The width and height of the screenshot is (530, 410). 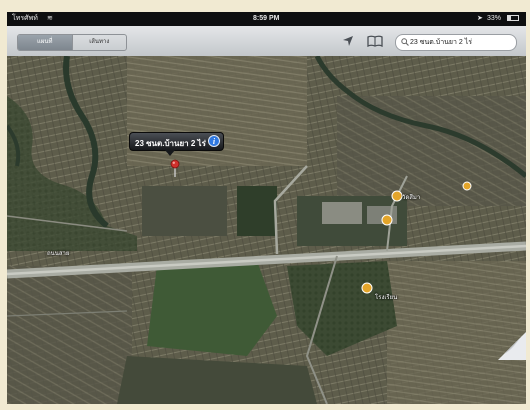 I want to click on map-label: โรงเรียน, so click(x=386, y=298).